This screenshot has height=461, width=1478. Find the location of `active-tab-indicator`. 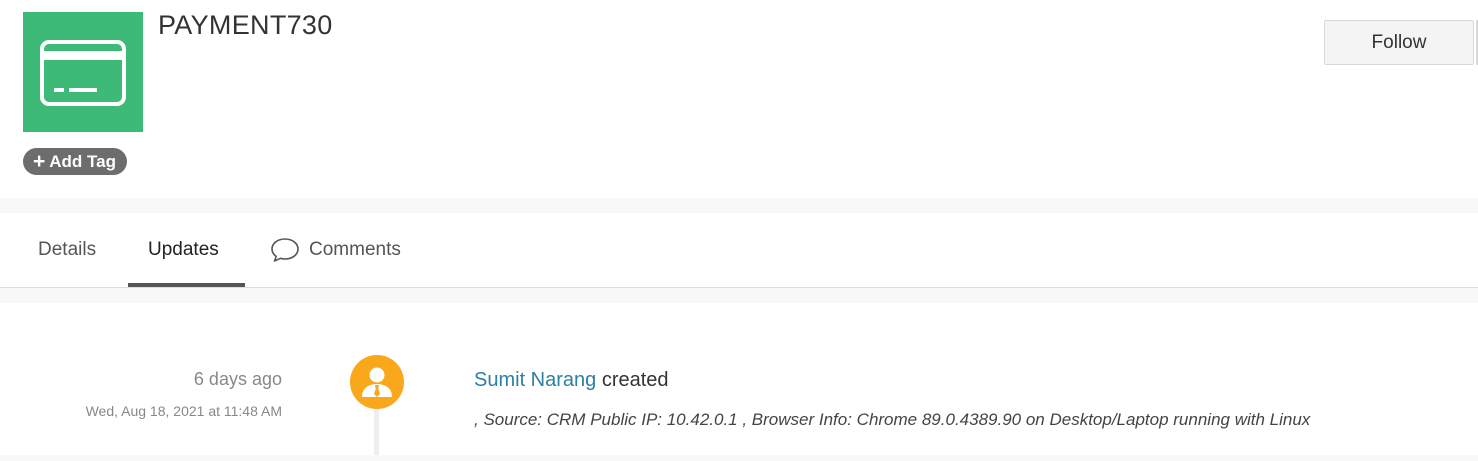

active-tab-indicator is located at coordinates (186, 285).